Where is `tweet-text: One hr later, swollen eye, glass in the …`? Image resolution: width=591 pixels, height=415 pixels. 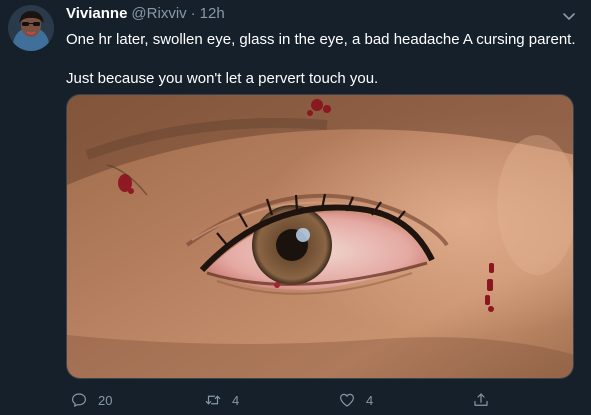
tweet-text: One hr later, swollen eye, glass in the … is located at coordinates (323, 59).